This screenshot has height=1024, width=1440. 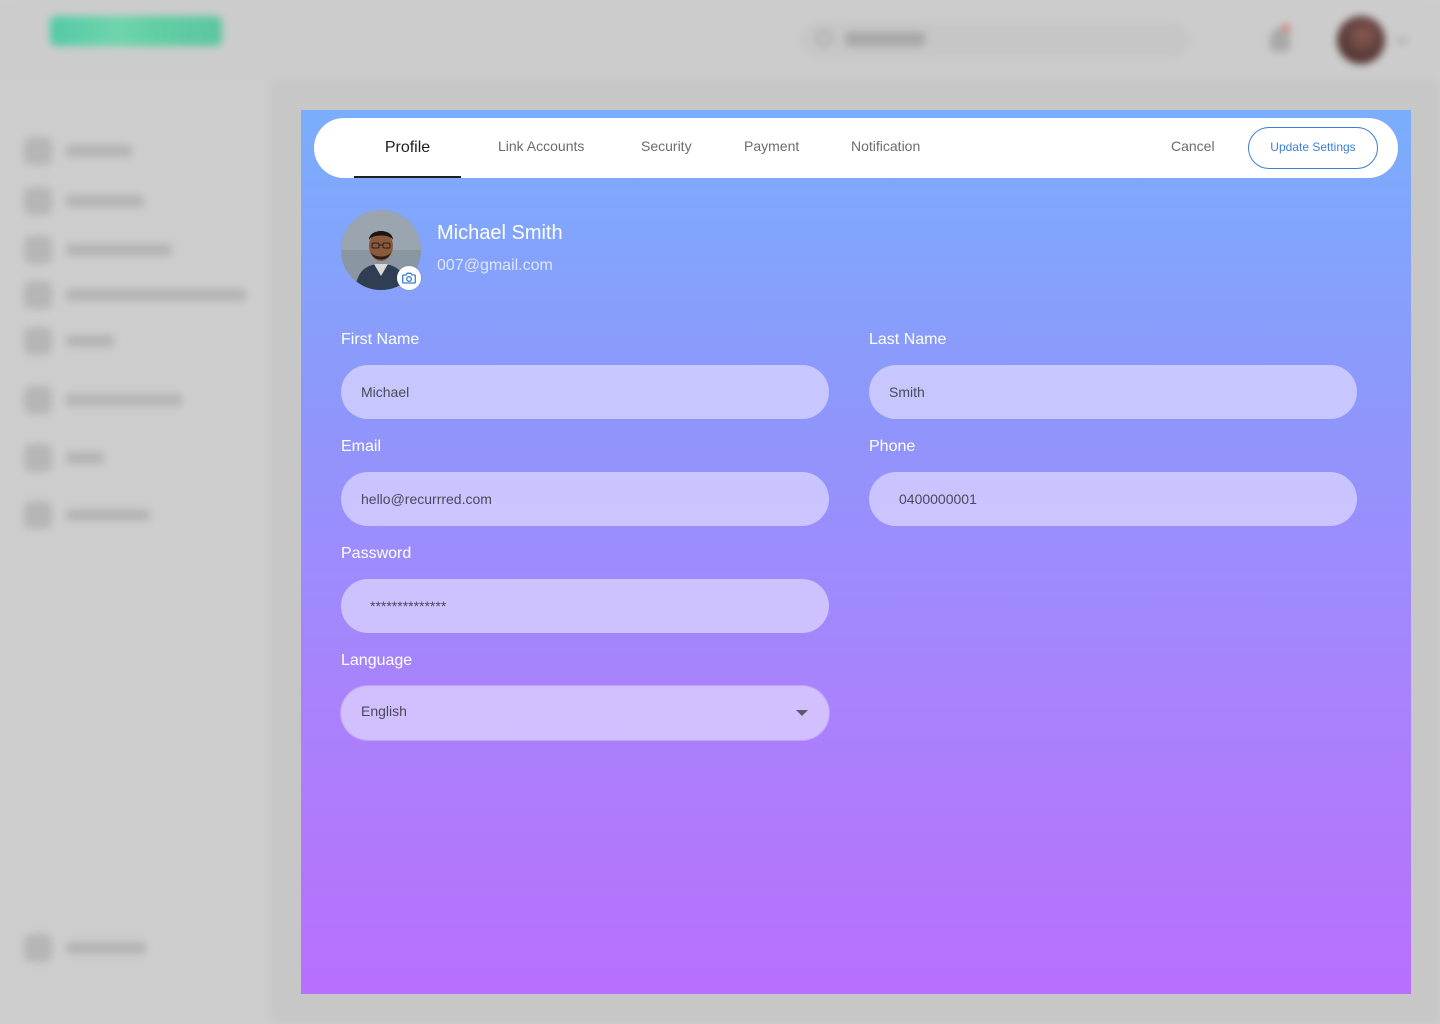 What do you see at coordinates (666, 148) in the screenshot?
I see `tab-security: Security` at bounding box center [666, 148].